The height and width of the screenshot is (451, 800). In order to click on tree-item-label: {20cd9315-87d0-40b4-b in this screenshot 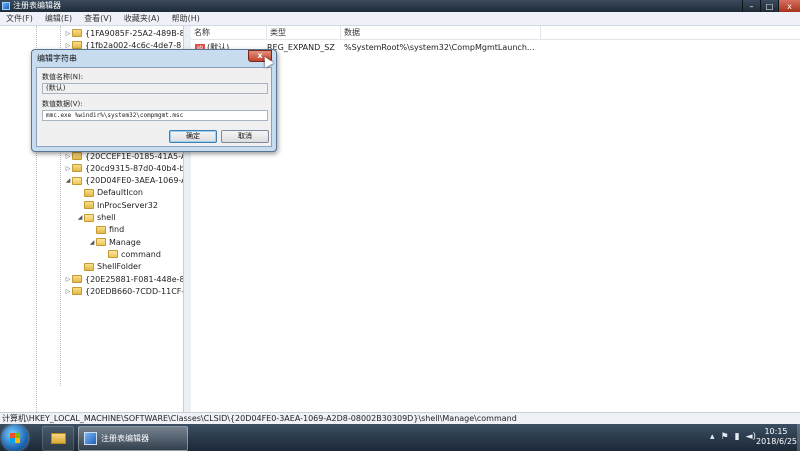, I will do `click(134, 168)`.